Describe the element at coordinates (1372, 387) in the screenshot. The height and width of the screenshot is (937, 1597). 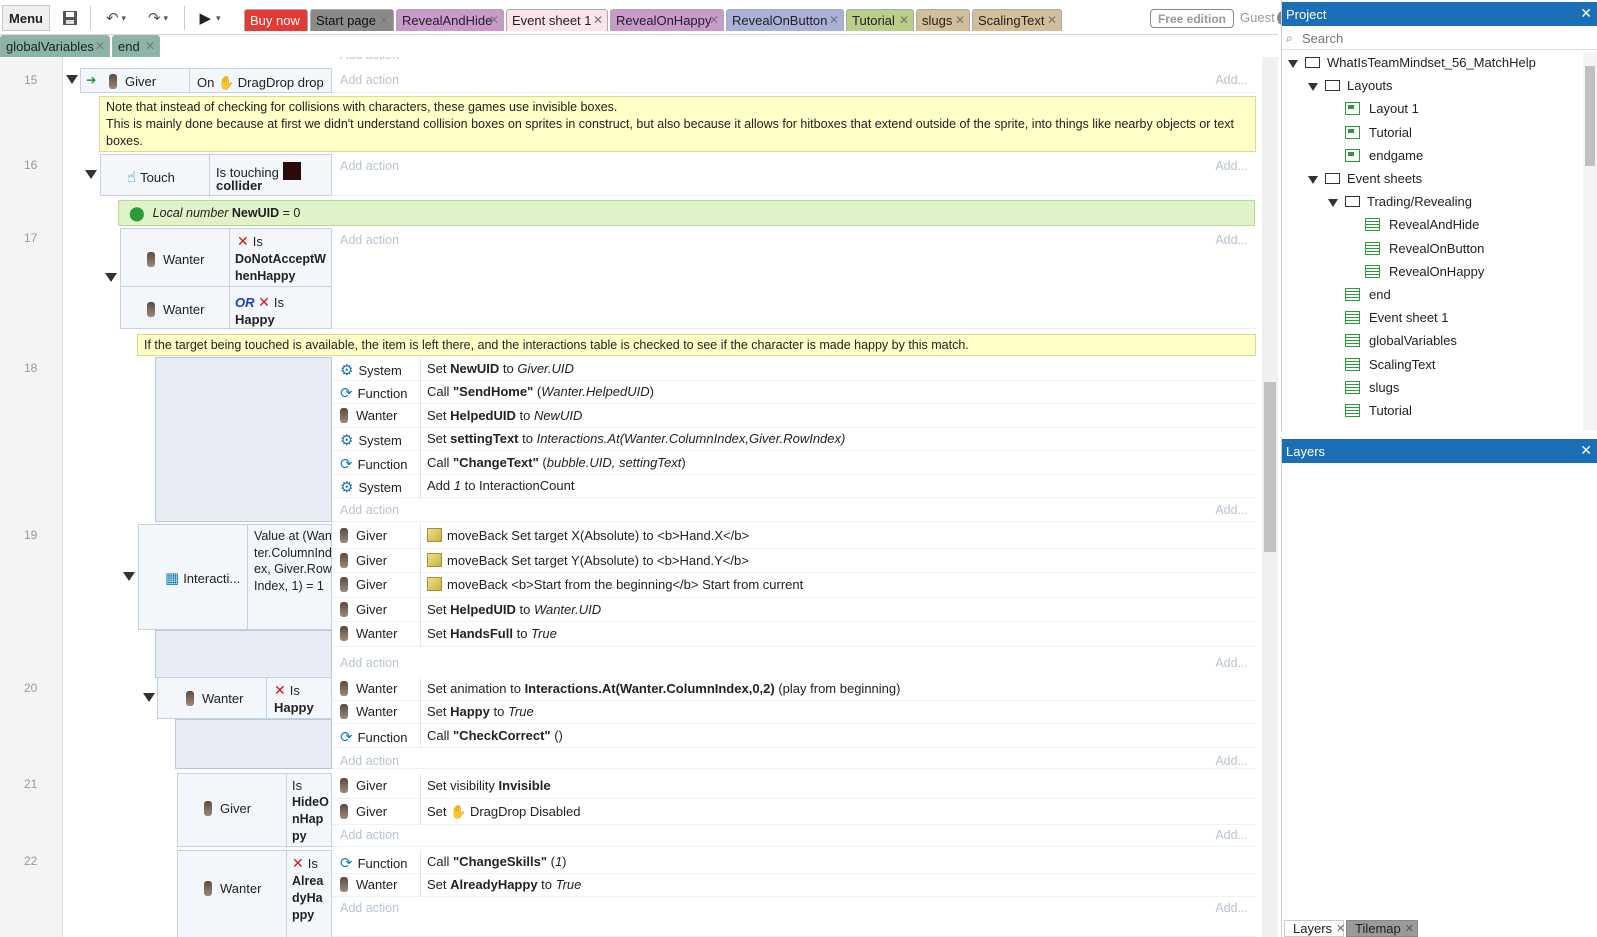
I see `tree-item: slugs` at that location.